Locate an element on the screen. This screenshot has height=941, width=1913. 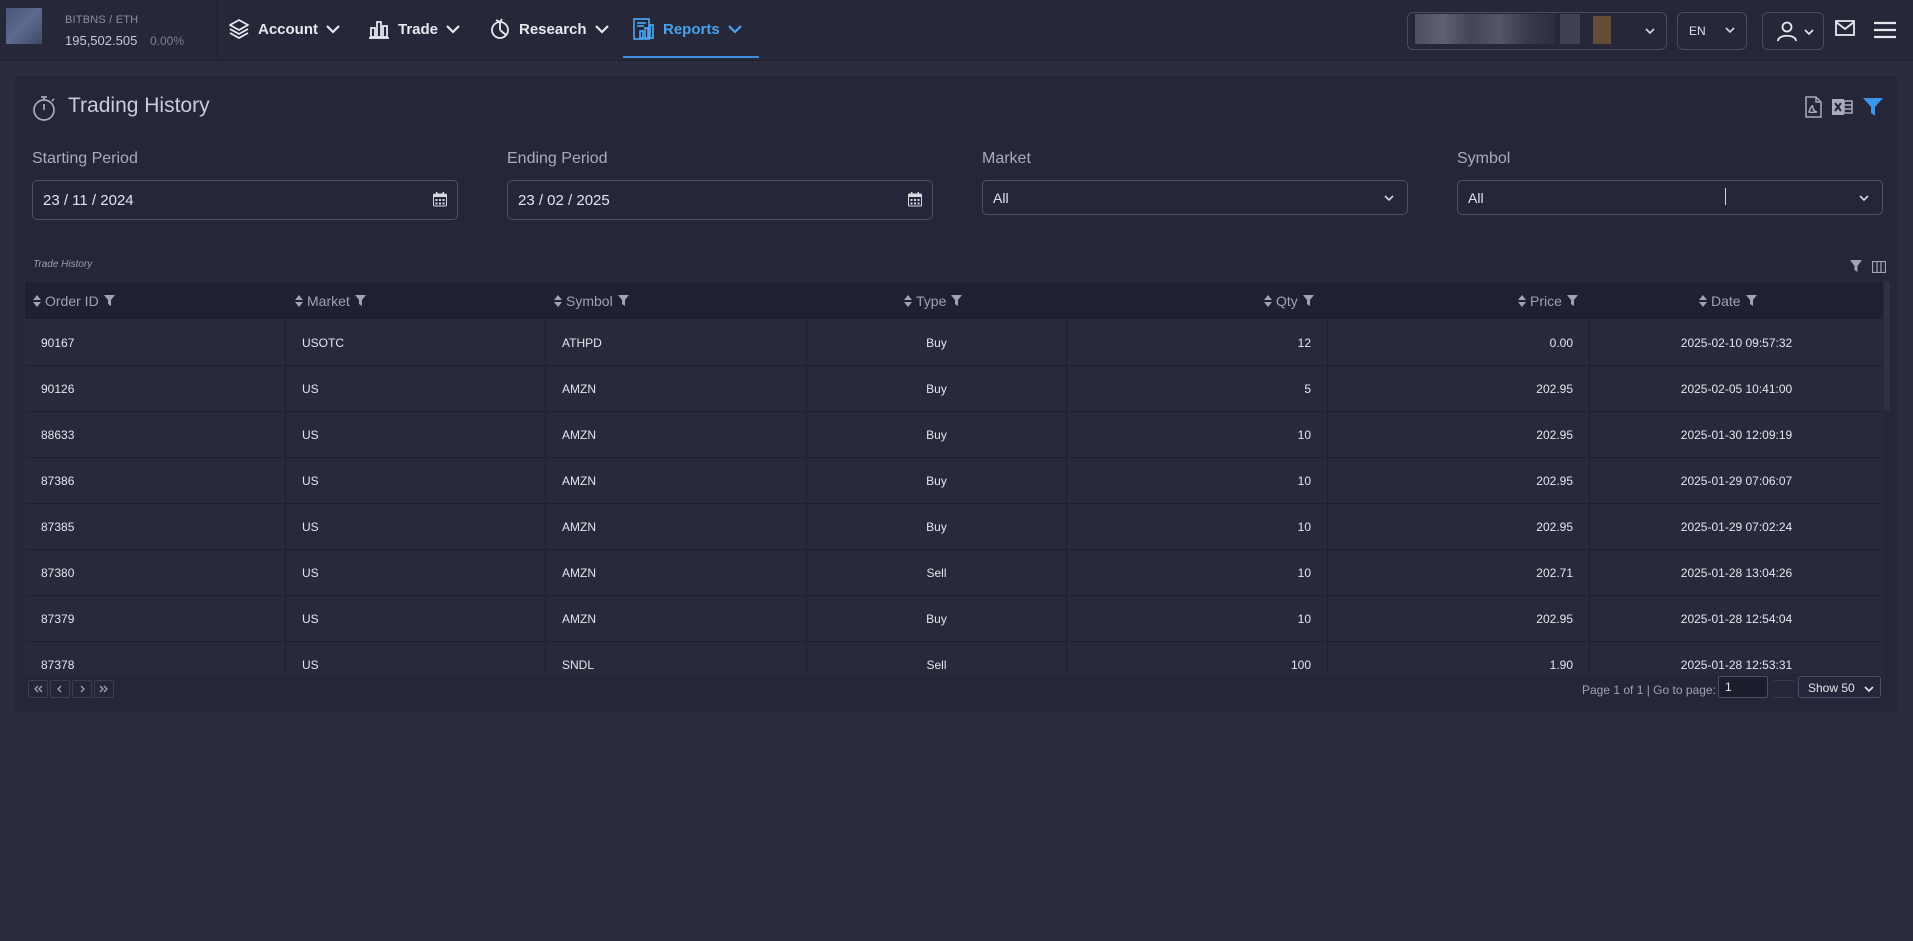
cell-date: 2025-01-28 12:53:31 is located at coordinates (1736, 664).